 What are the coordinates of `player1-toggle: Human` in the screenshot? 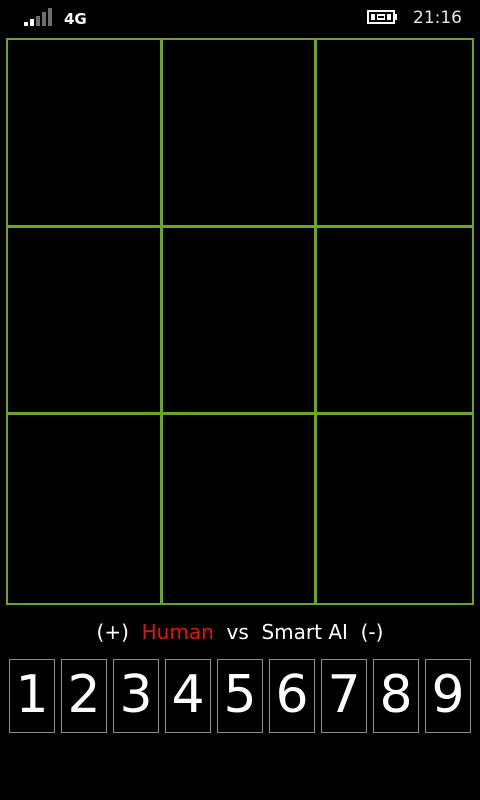 It's located at (178, 632).